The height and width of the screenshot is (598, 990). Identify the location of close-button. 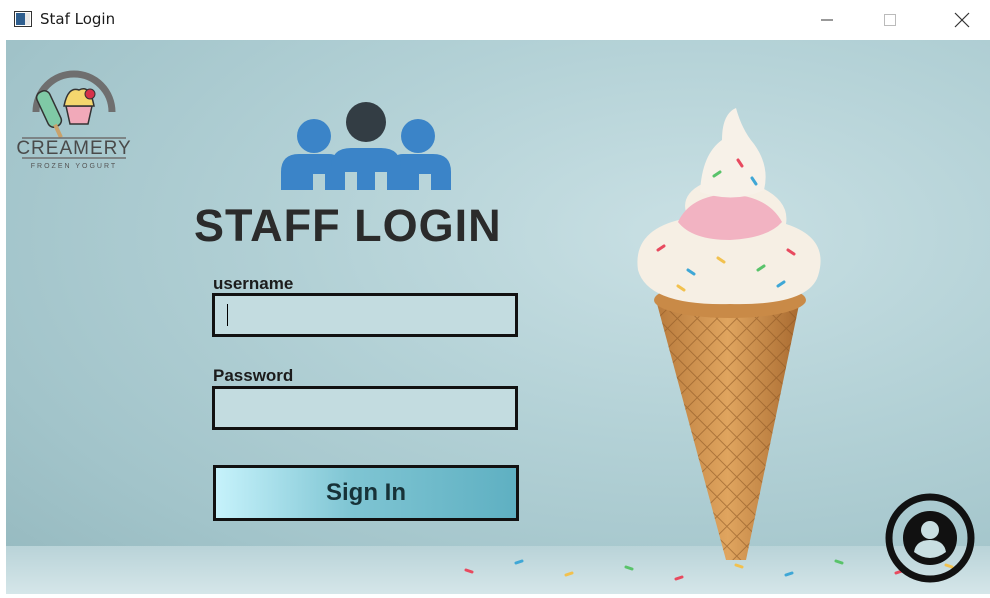
(962, 20).